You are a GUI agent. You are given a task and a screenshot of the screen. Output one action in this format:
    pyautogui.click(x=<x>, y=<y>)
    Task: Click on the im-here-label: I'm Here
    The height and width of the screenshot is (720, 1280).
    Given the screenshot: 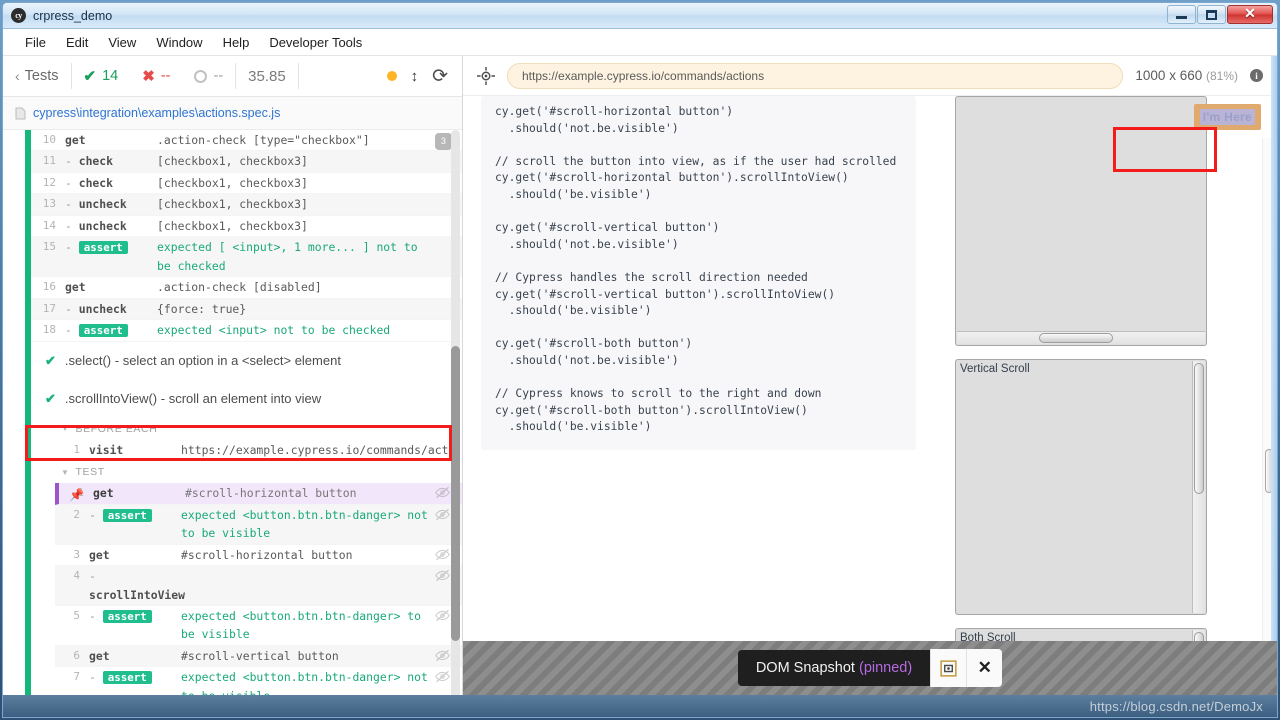 What is the action you would take?
    pyautogui.click(x=1227, y=117)
    